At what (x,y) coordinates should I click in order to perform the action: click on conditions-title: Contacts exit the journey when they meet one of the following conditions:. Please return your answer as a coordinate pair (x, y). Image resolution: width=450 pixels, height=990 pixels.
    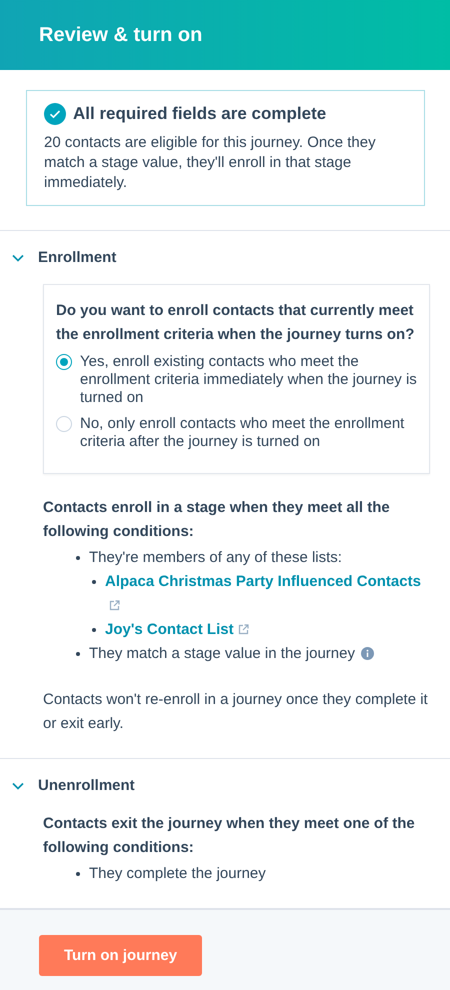
    Looking at the image, I should click on (229, 836).